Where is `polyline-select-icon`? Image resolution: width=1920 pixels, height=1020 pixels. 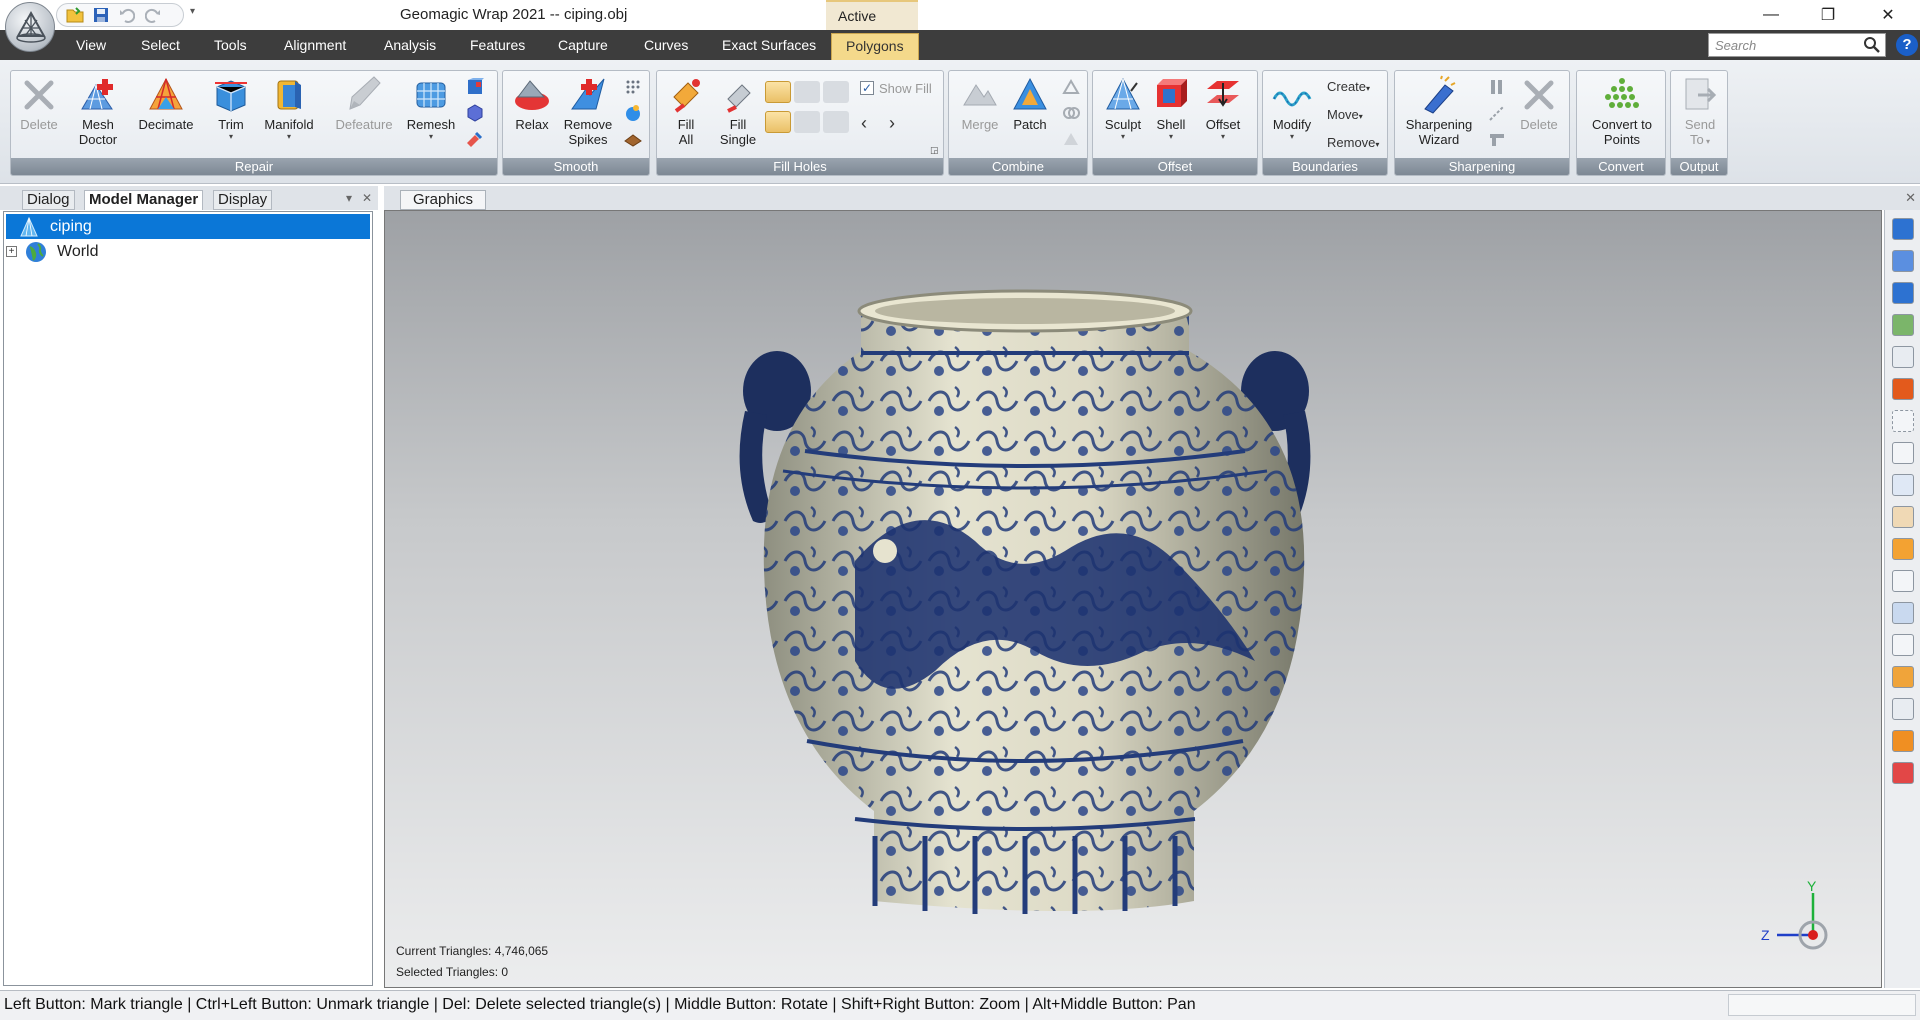 polyline-select-icon is located at coordinates (1903, 581).